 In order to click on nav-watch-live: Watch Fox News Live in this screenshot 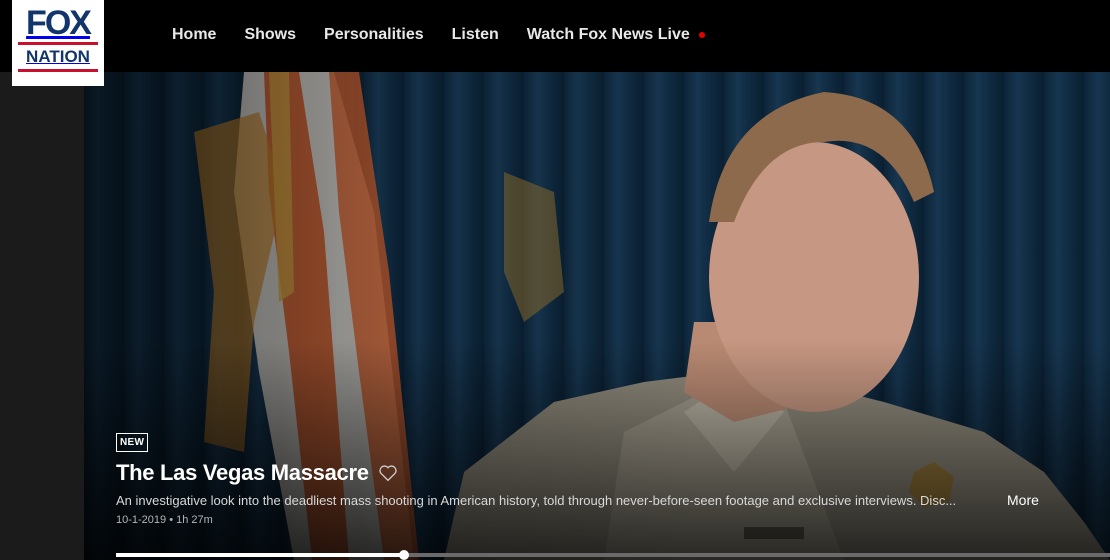, I will do `click(616, 35)`.